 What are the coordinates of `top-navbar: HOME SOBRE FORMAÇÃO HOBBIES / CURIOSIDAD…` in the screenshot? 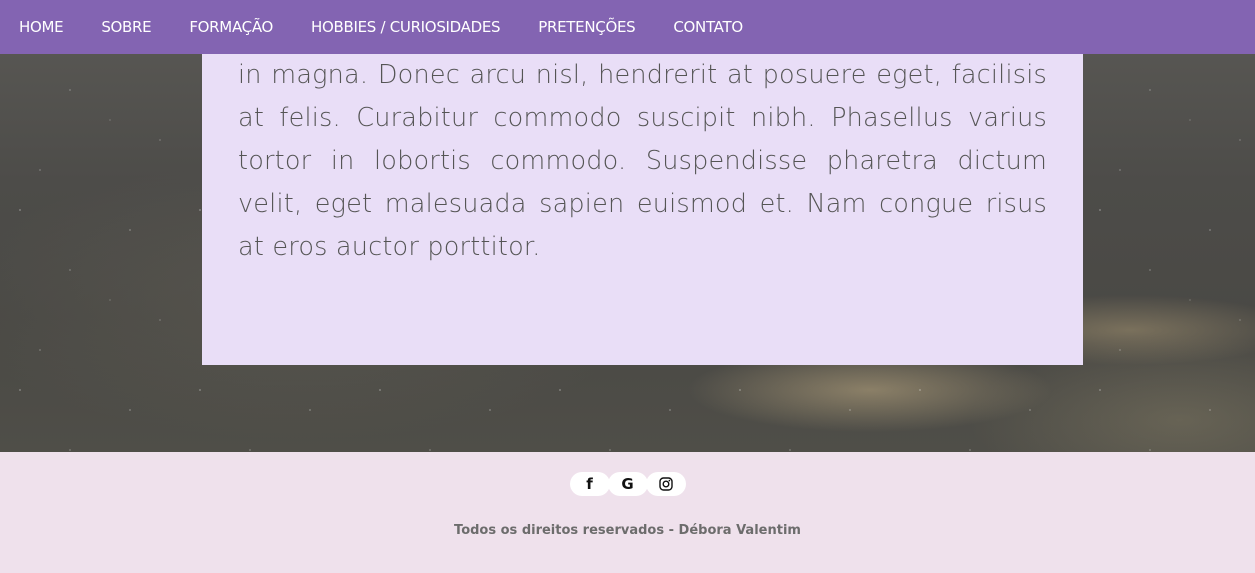 It's located at (627, 27).